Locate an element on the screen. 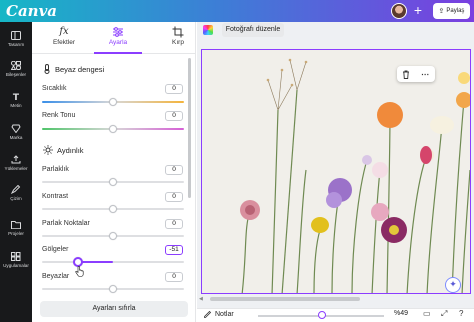 The height and width of the screenshot is (322, 474). share-button: ⇪ Paylaş is located at coordinates (451, 11).